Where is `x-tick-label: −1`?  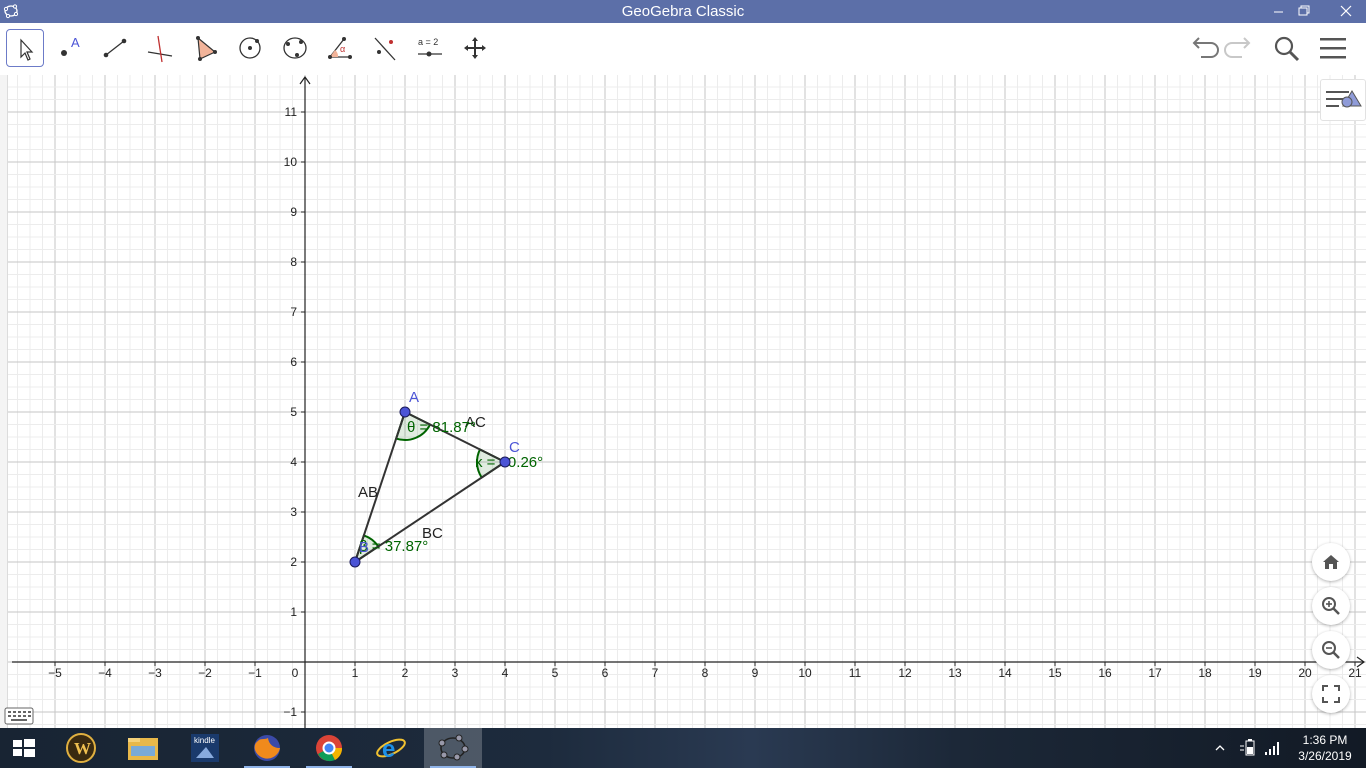 x-tick-label: −1 is located at coordinates (255, 673).